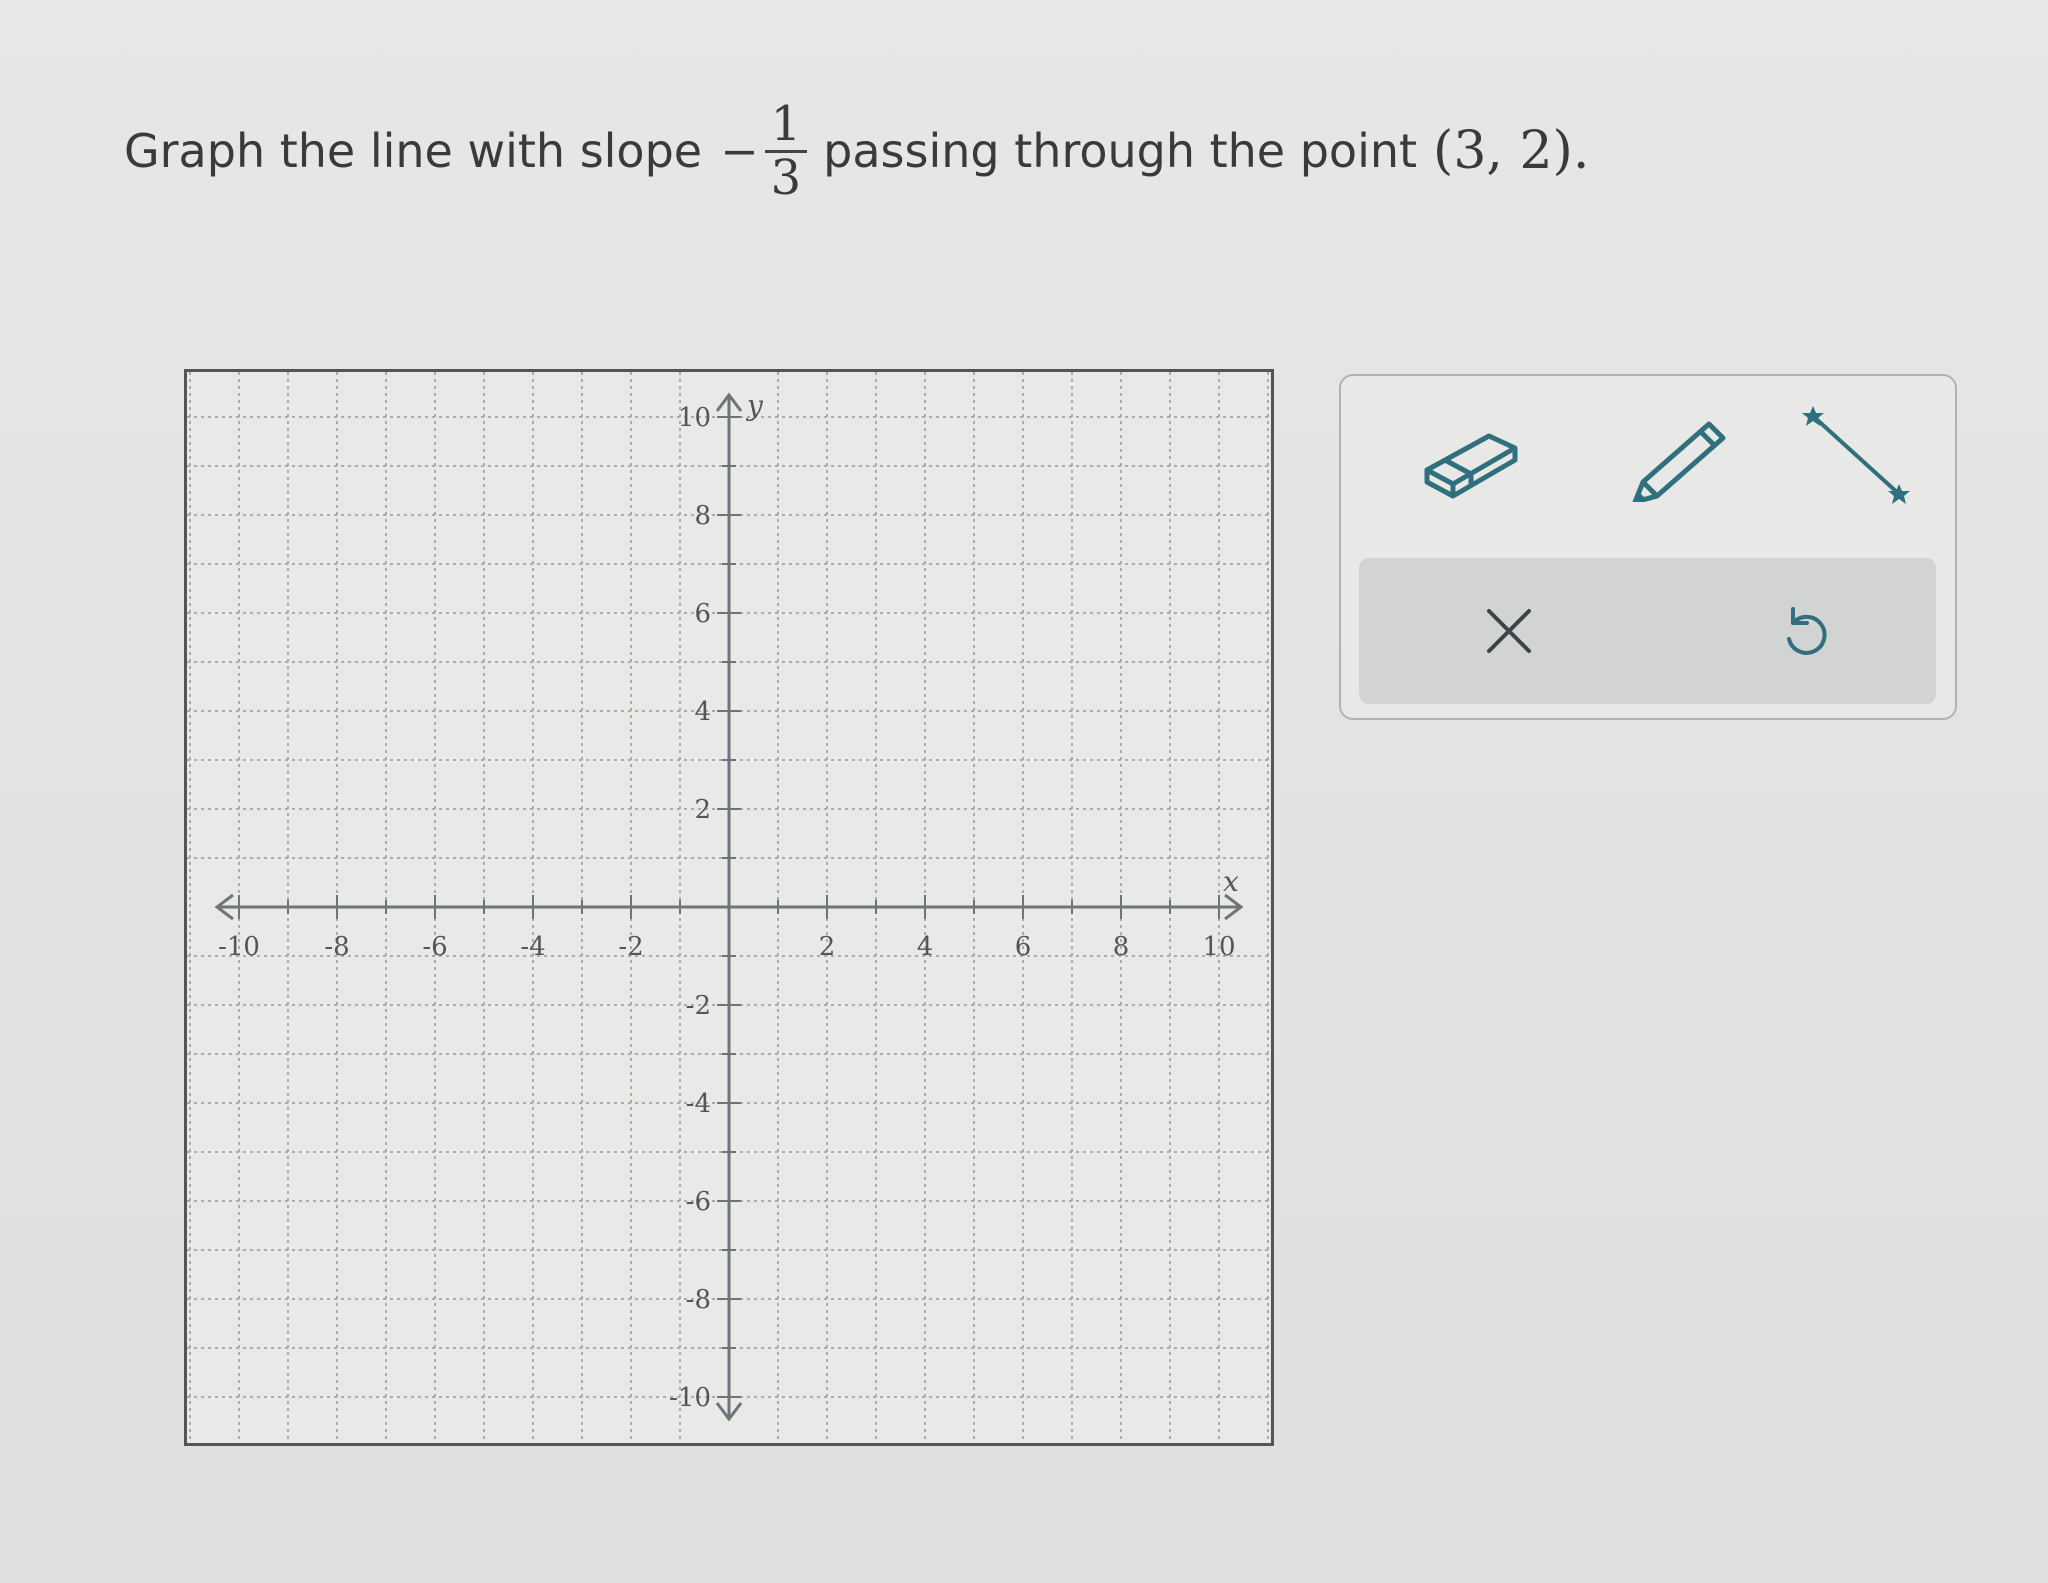 Image resolution: width=2048 pixels, height=1583 pixels. I want to click on question-text: Graph the line with slope, so click(413, 151).